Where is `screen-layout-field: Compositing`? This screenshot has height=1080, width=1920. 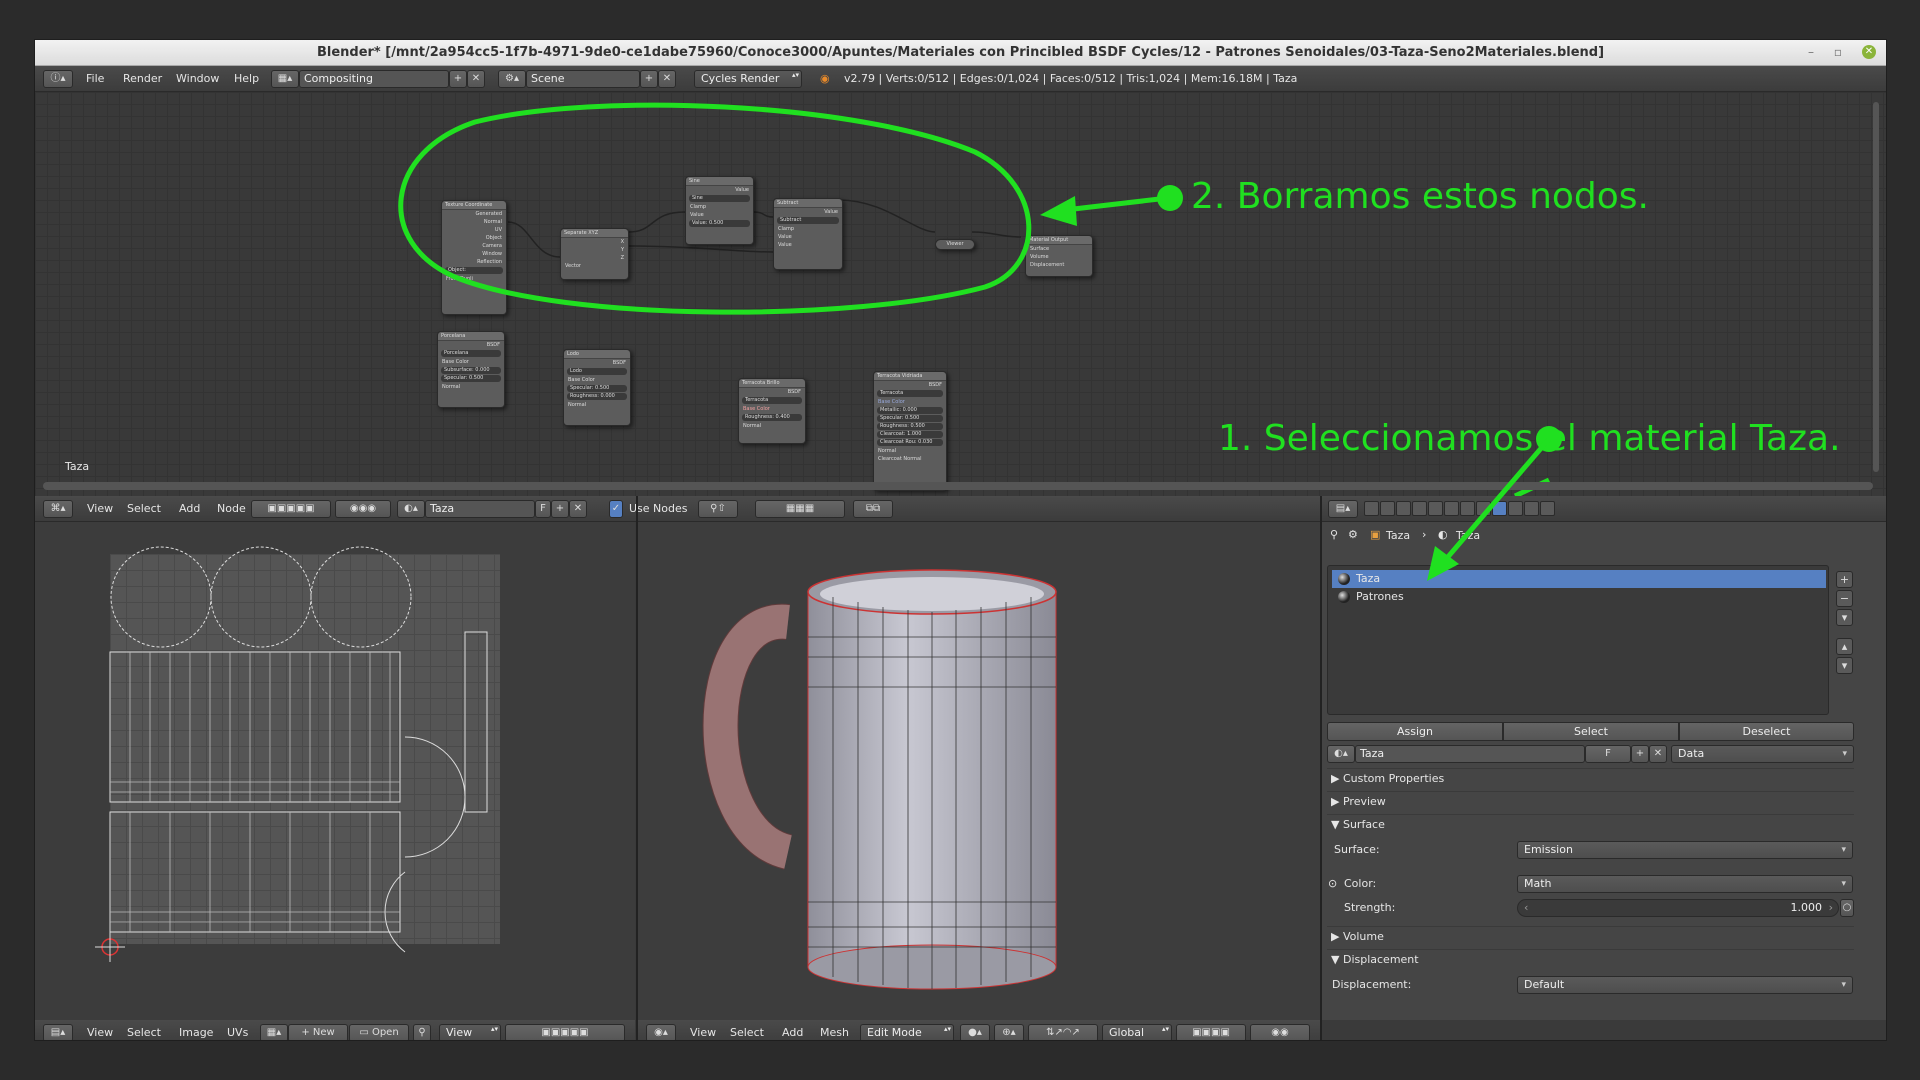
screen-layout-field: Compositing is located at coordinates (374, 79).